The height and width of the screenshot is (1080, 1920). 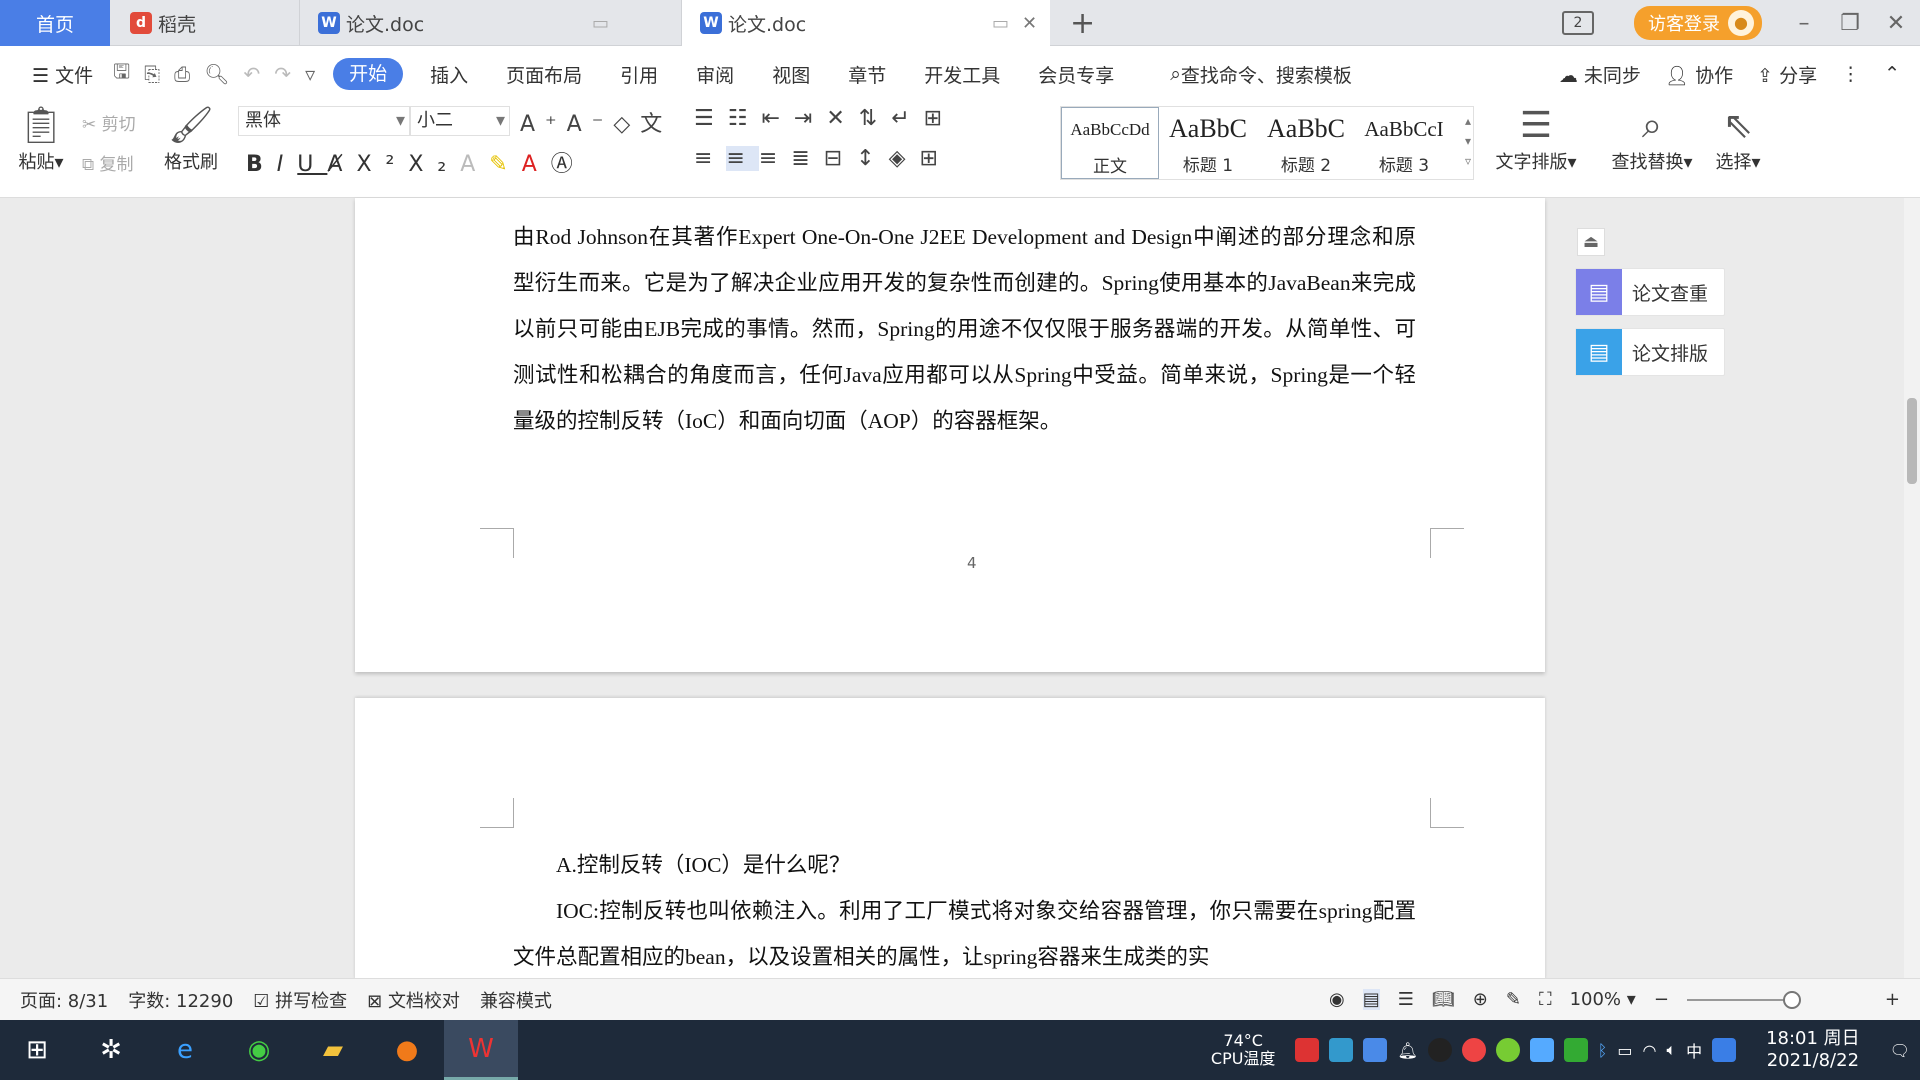 What do you see at coordinates (180, 1000) in the screenshot?
I see `word-count: 字数: 12290` at bounding box center [180, 1000].